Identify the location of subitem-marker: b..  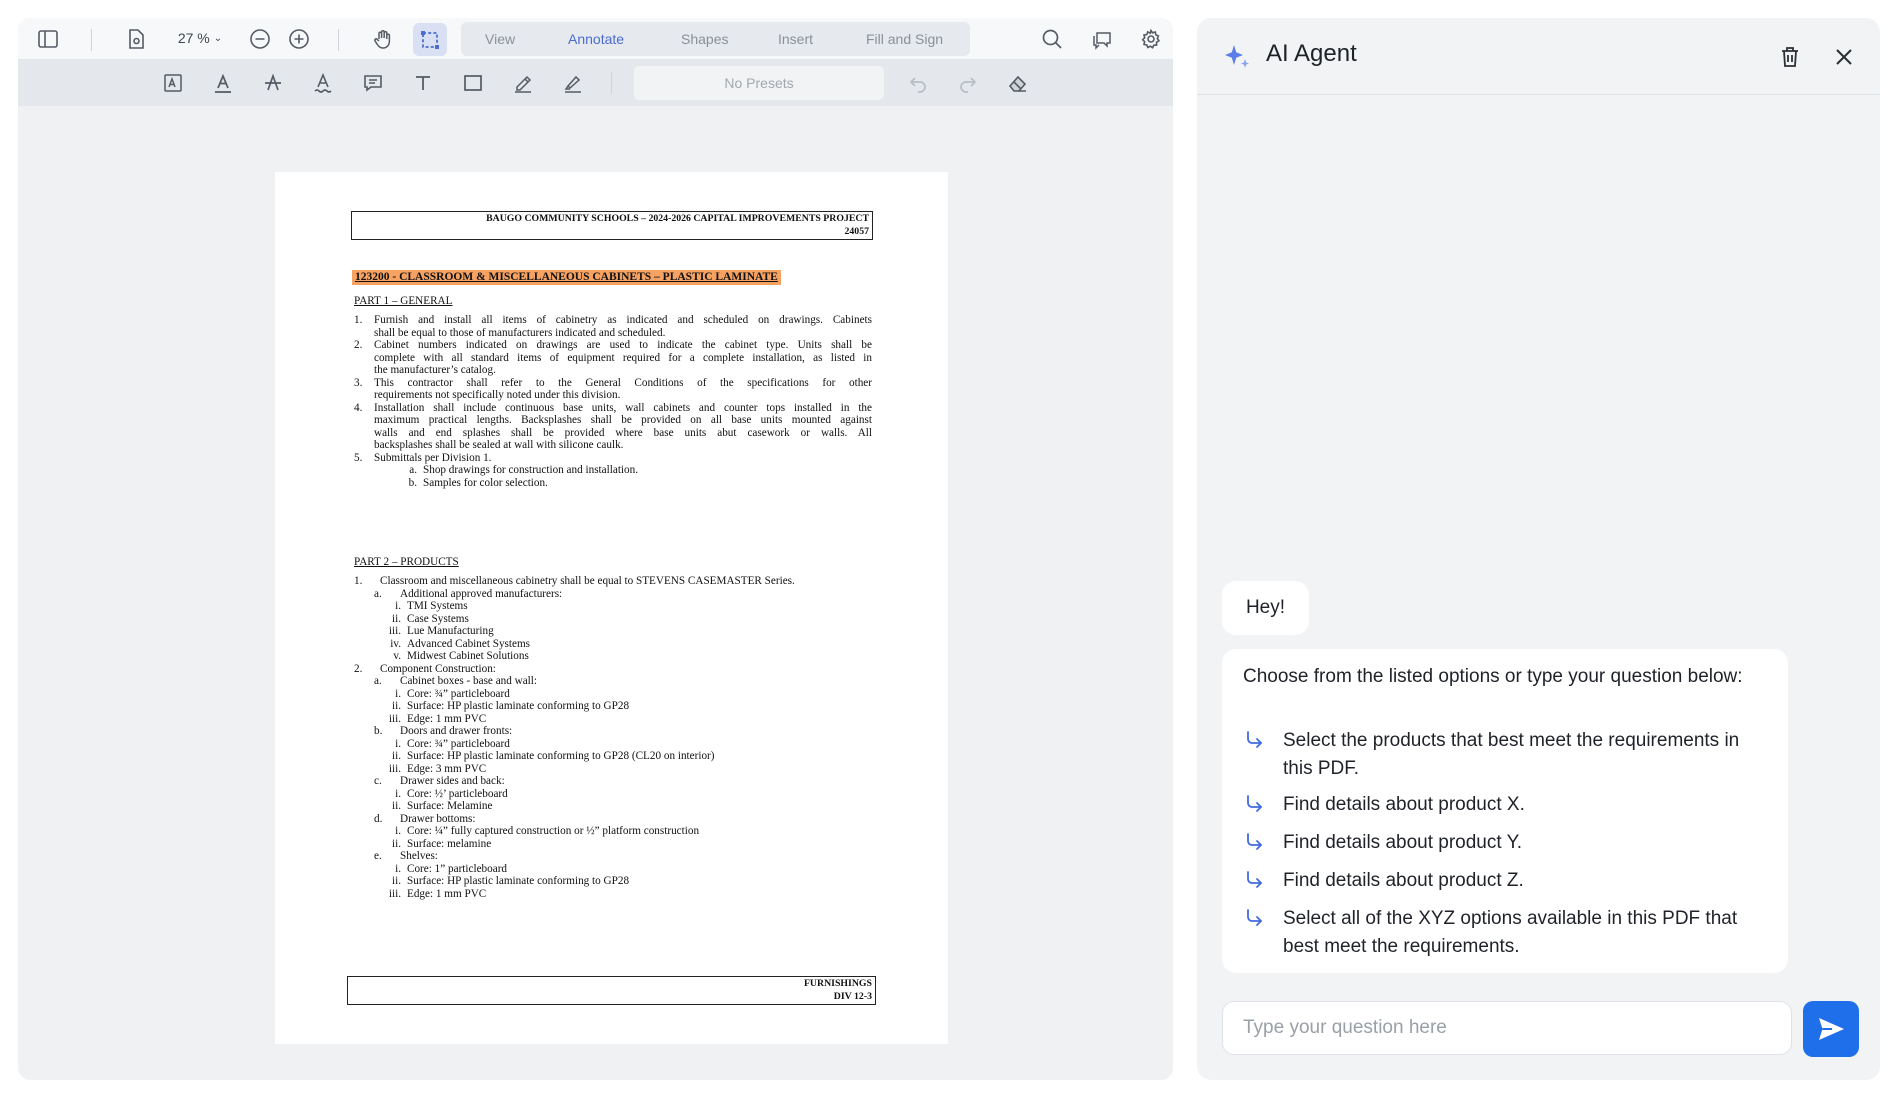
(412, 482).